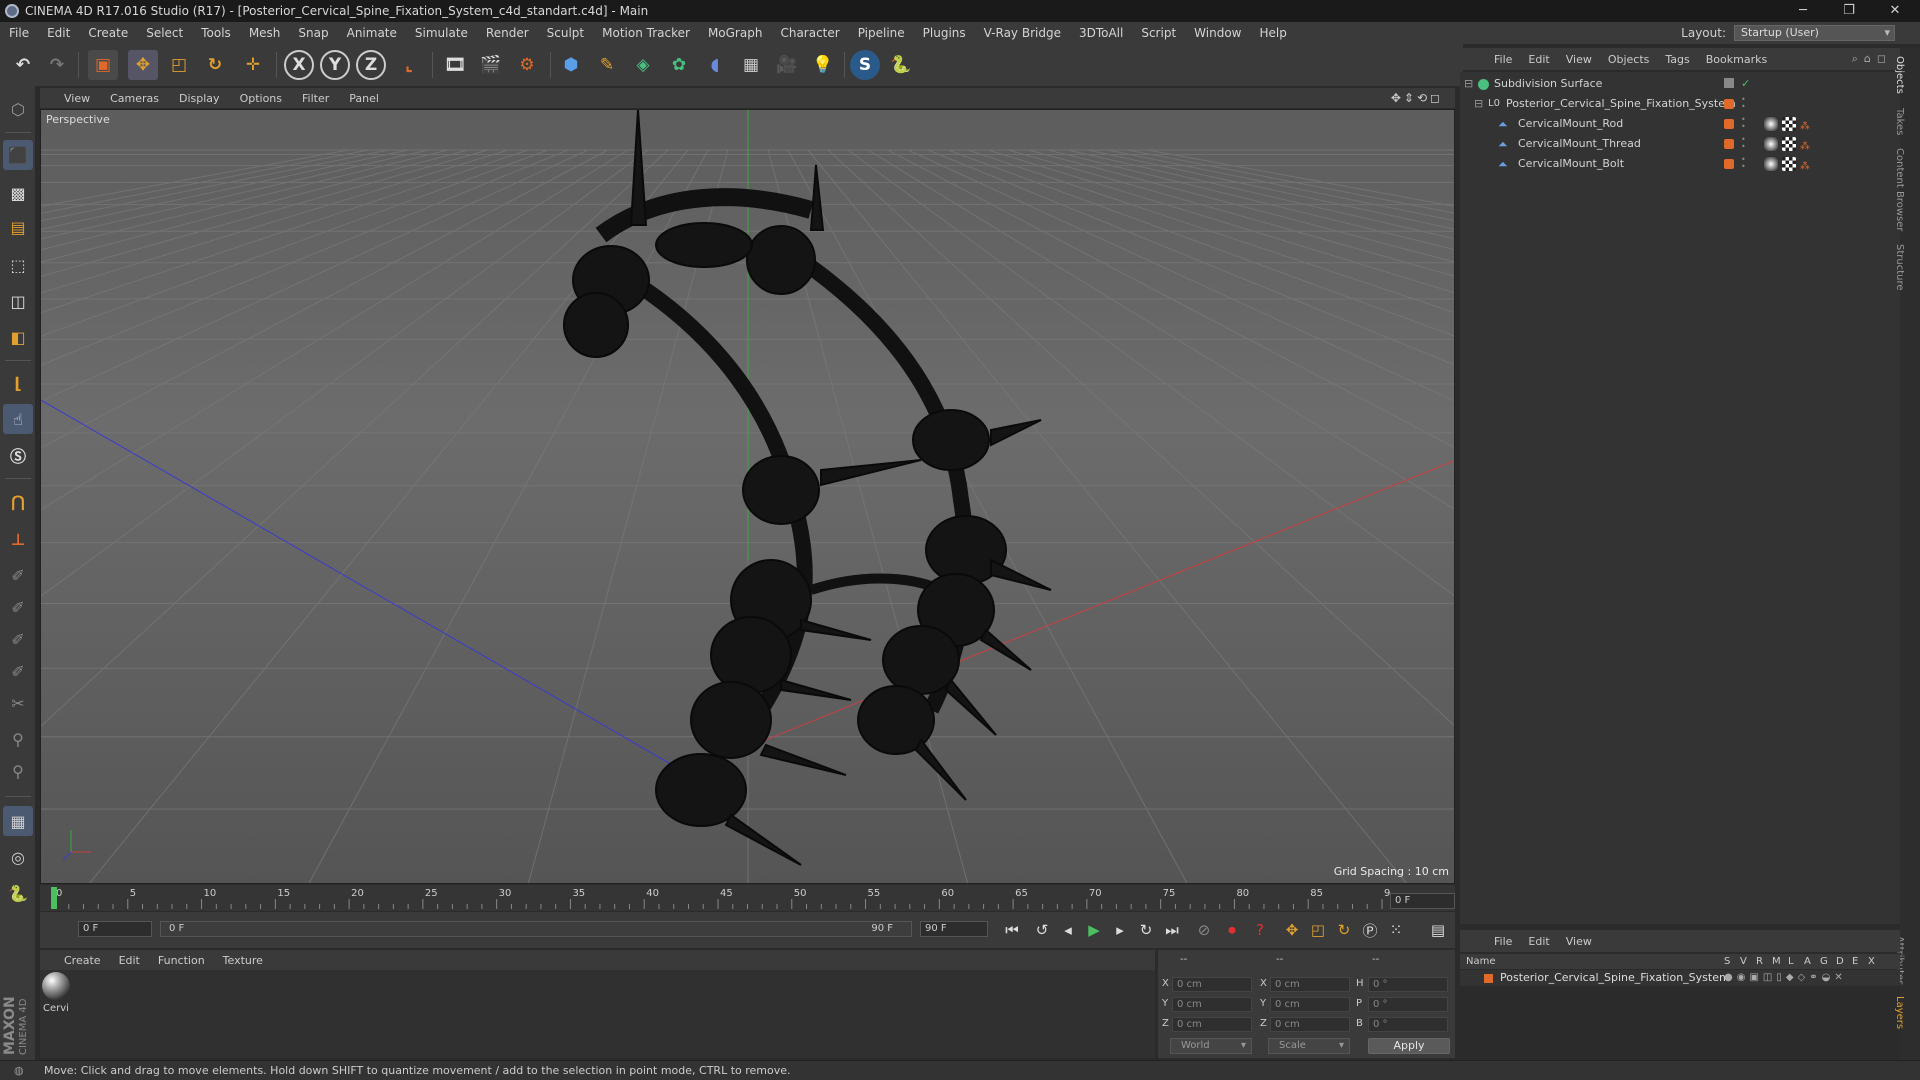  What do you see at coordinates (1503, 941) in the screenshot?
I see `layer-menu-file: File` at bounding box center [1503, 941].